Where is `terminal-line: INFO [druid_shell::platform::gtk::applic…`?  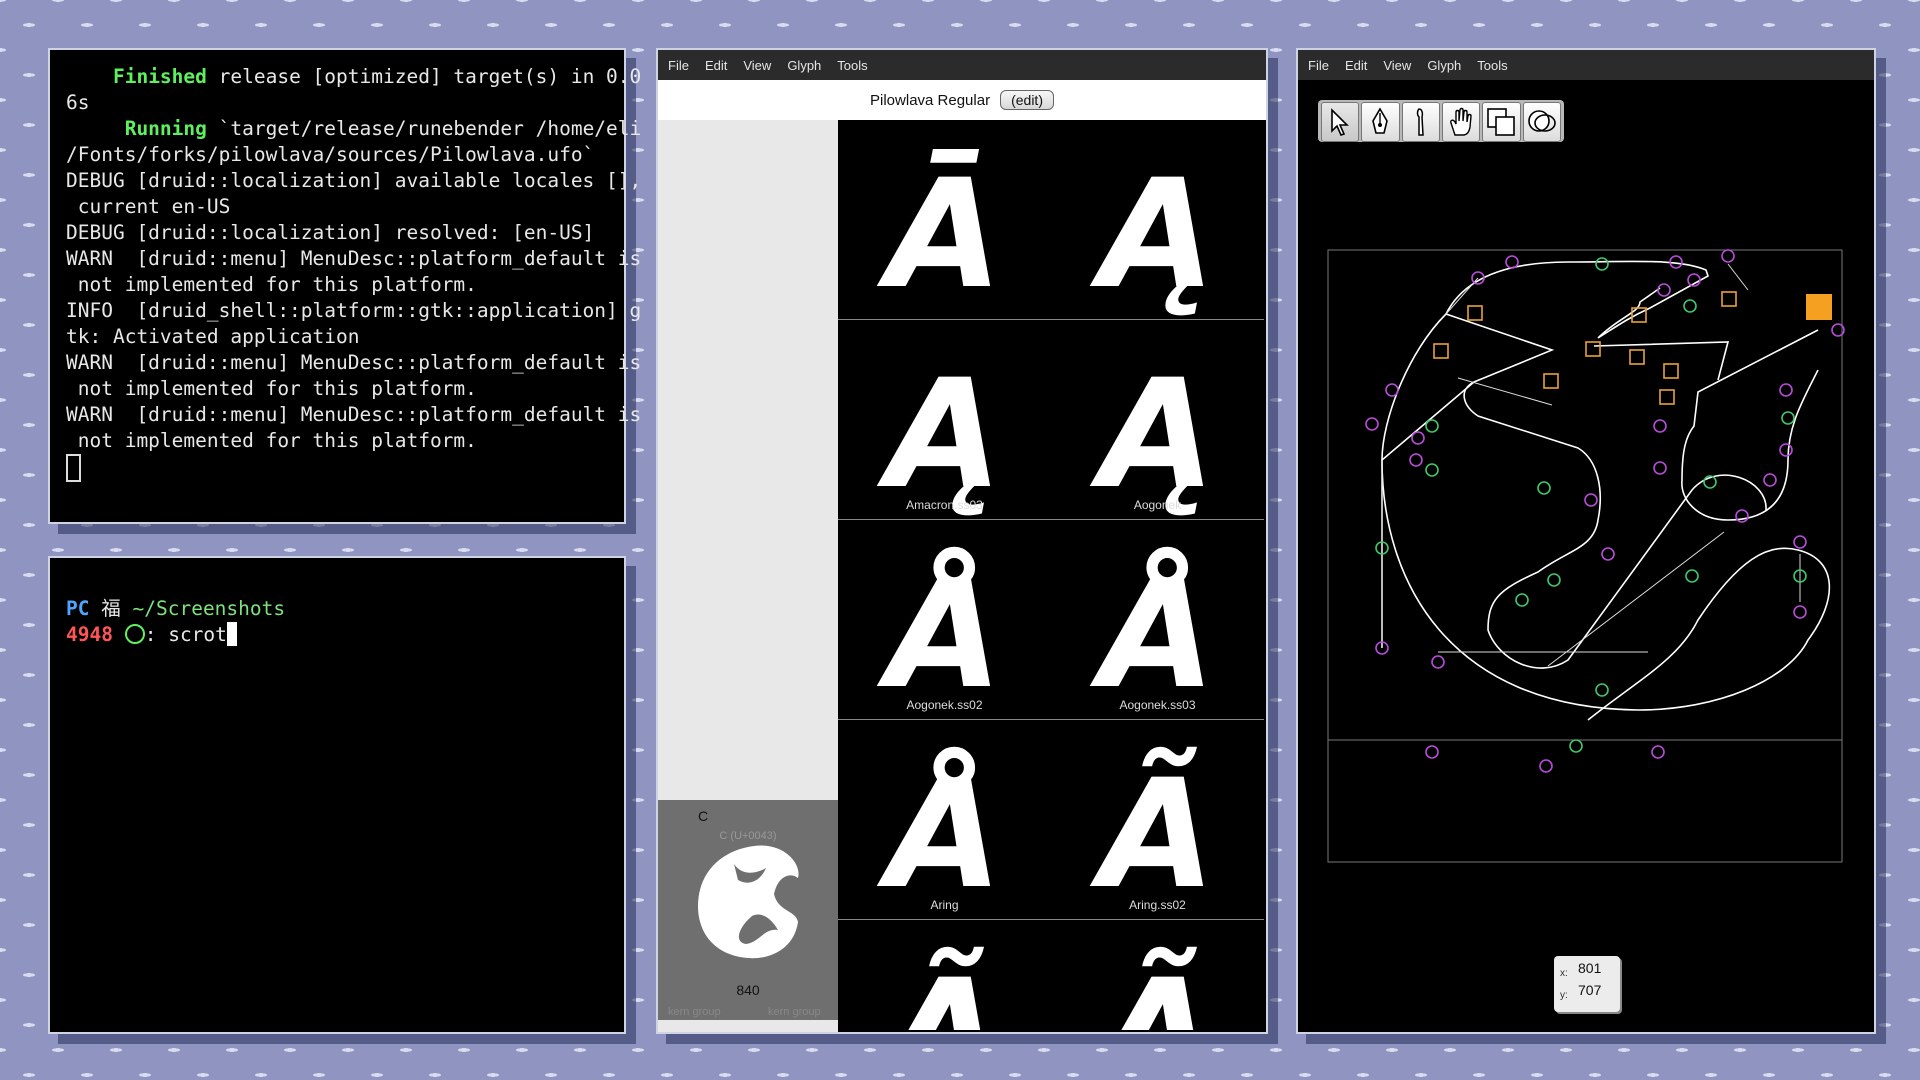 terminal-line: INFO [druid_shell::platform::gtk::applic… is located at coordinates (353, 311).